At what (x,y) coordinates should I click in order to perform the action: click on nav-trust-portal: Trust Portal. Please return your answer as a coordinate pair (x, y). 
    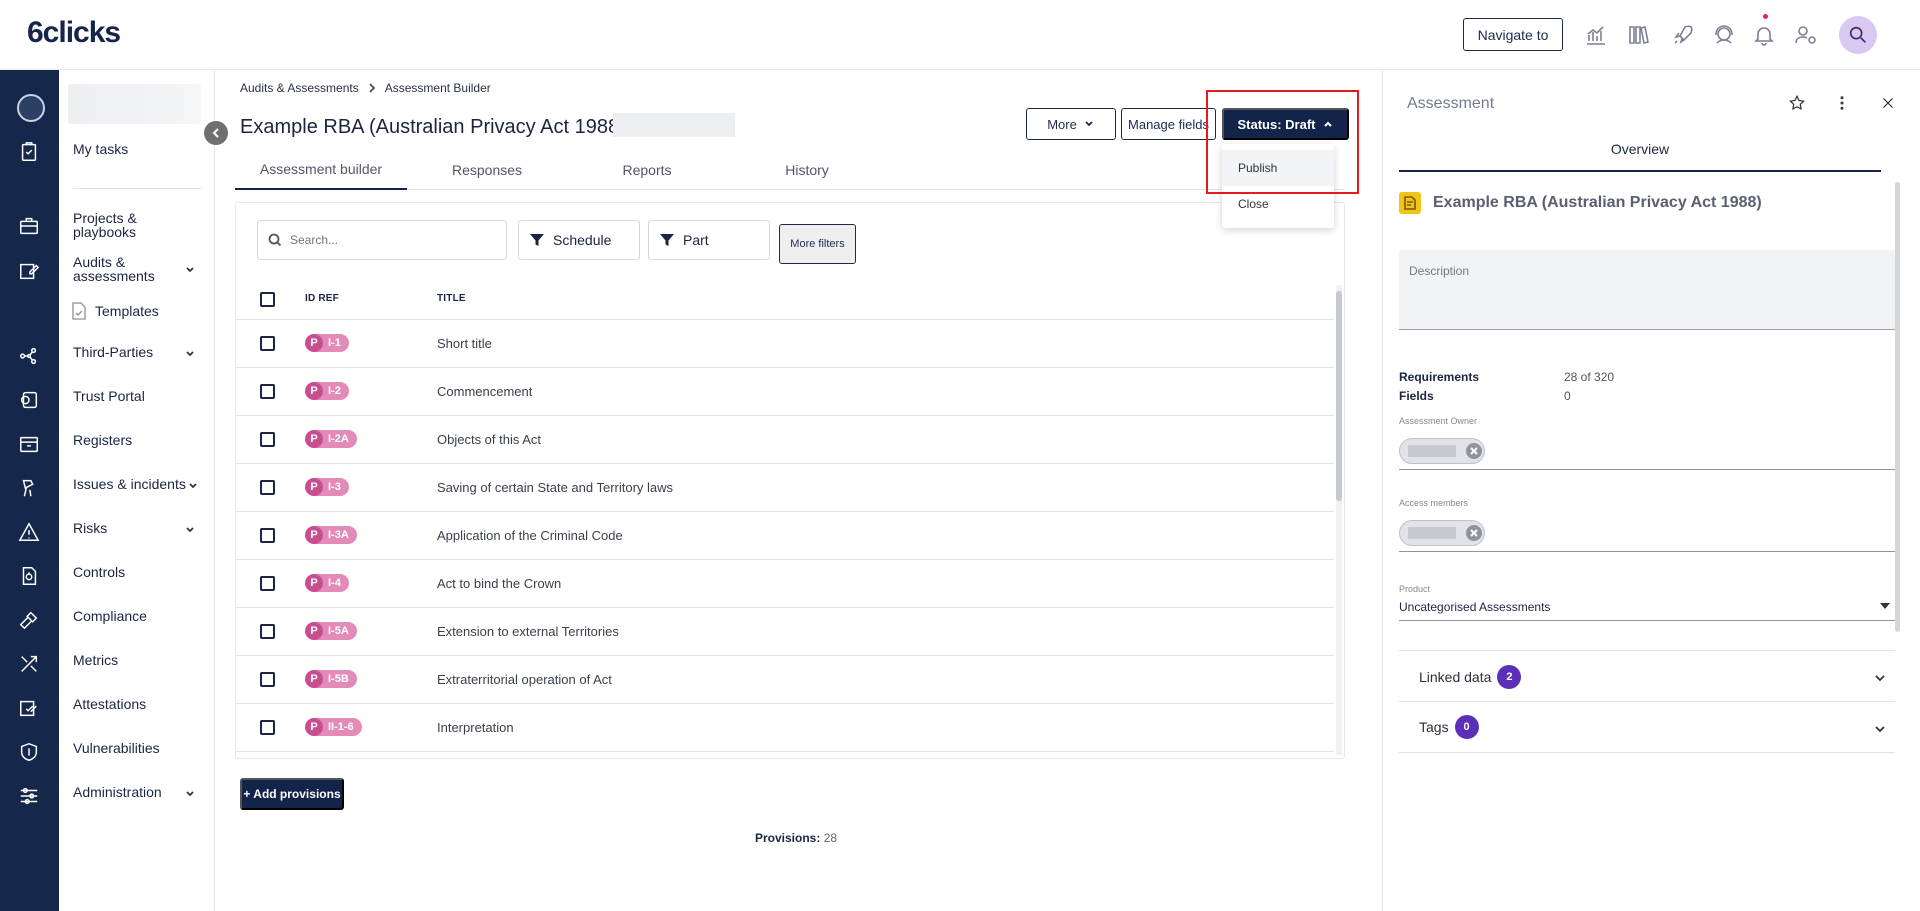
    Looking at the image, I should click on (109, 396).